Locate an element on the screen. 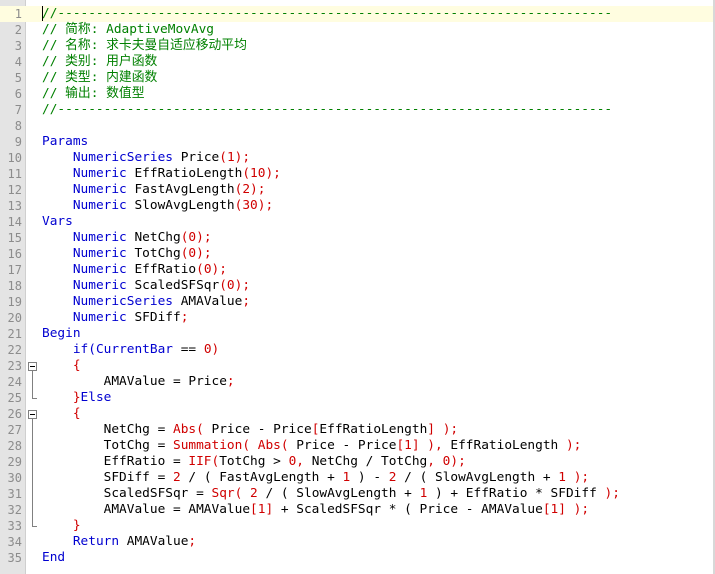 The image size is (715, 574). code-token: (2); is located at coordinates (250, 189).